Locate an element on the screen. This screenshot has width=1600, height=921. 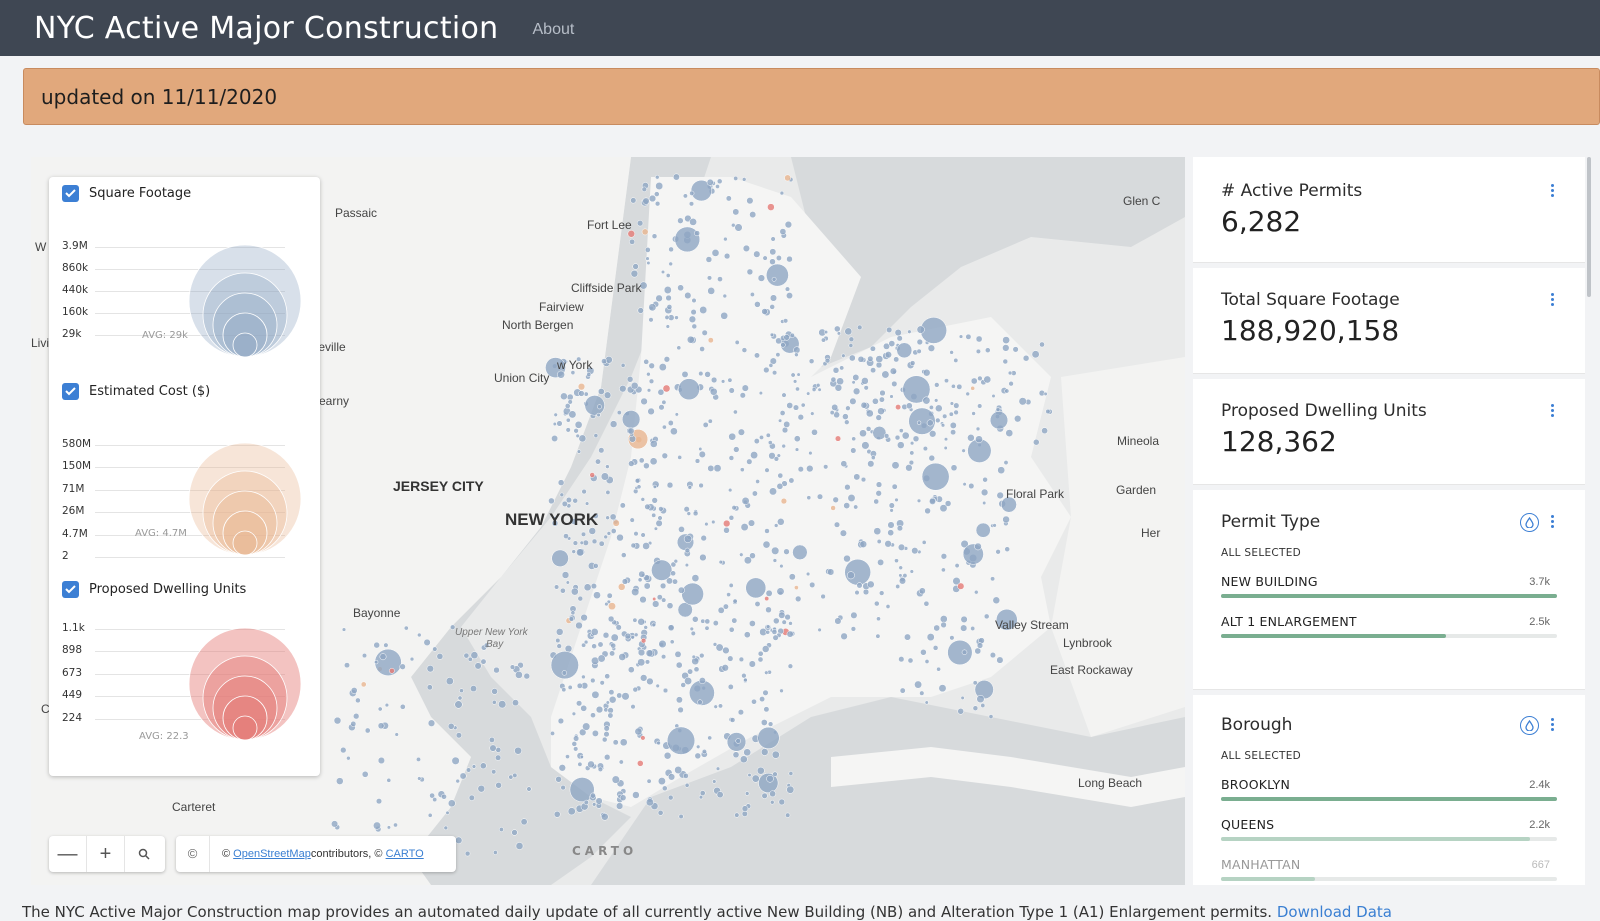
checkbox-units is located at coordinates (70, 589).